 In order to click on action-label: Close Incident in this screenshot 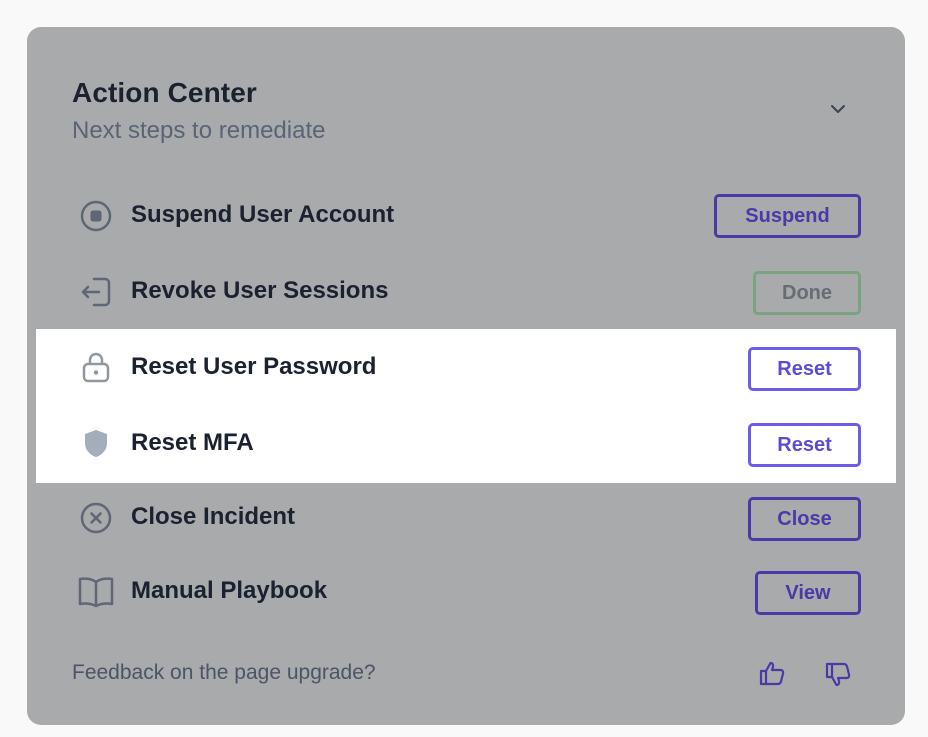, I will do `click(213, 516)`.